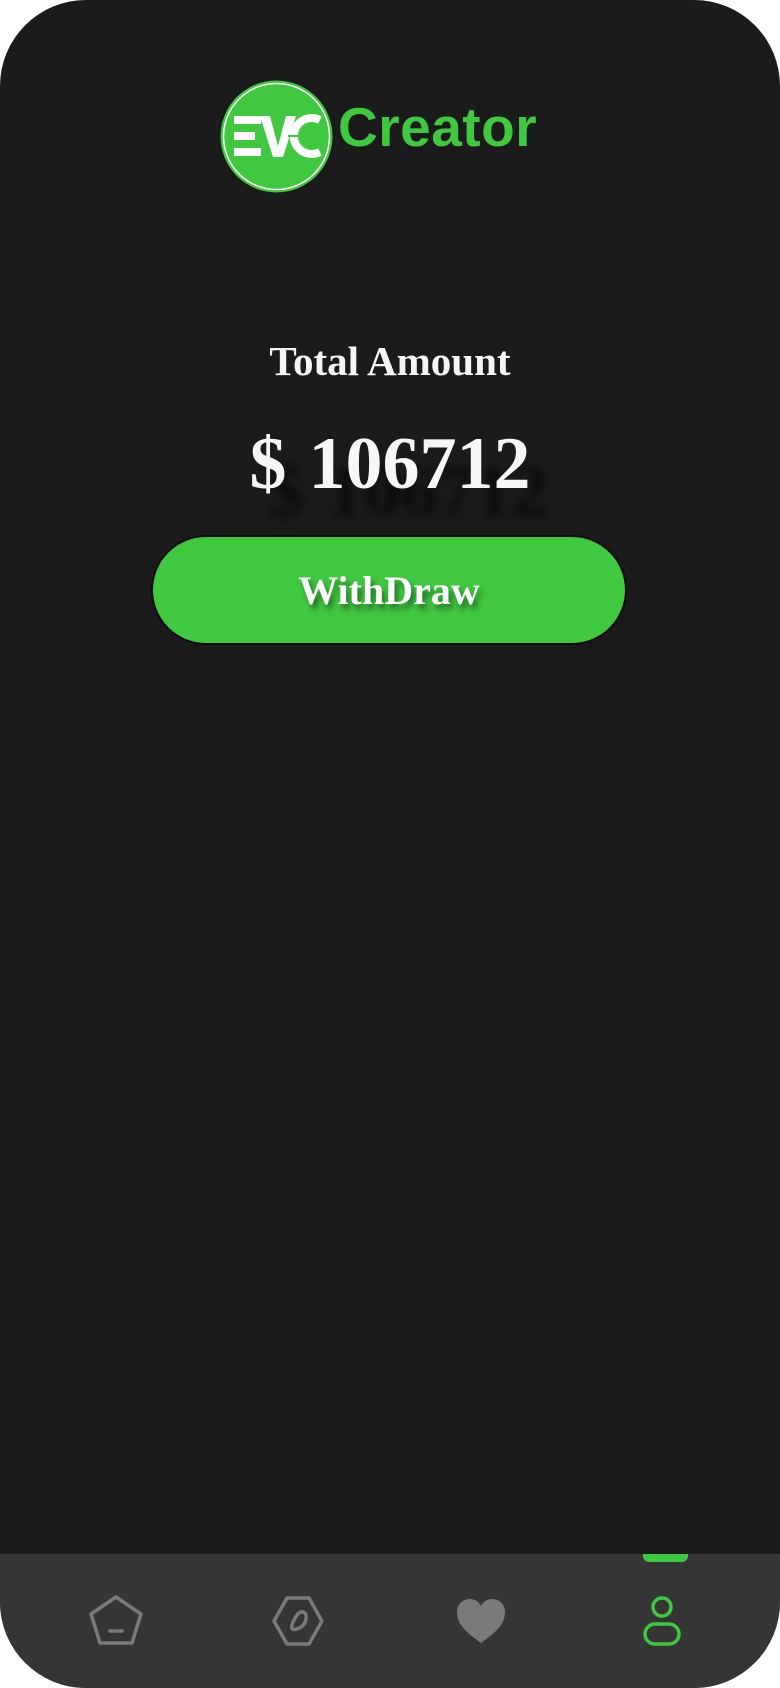 This screenshot has height=1688, width=780. I want to click on home-icon, so click(116, 1620).